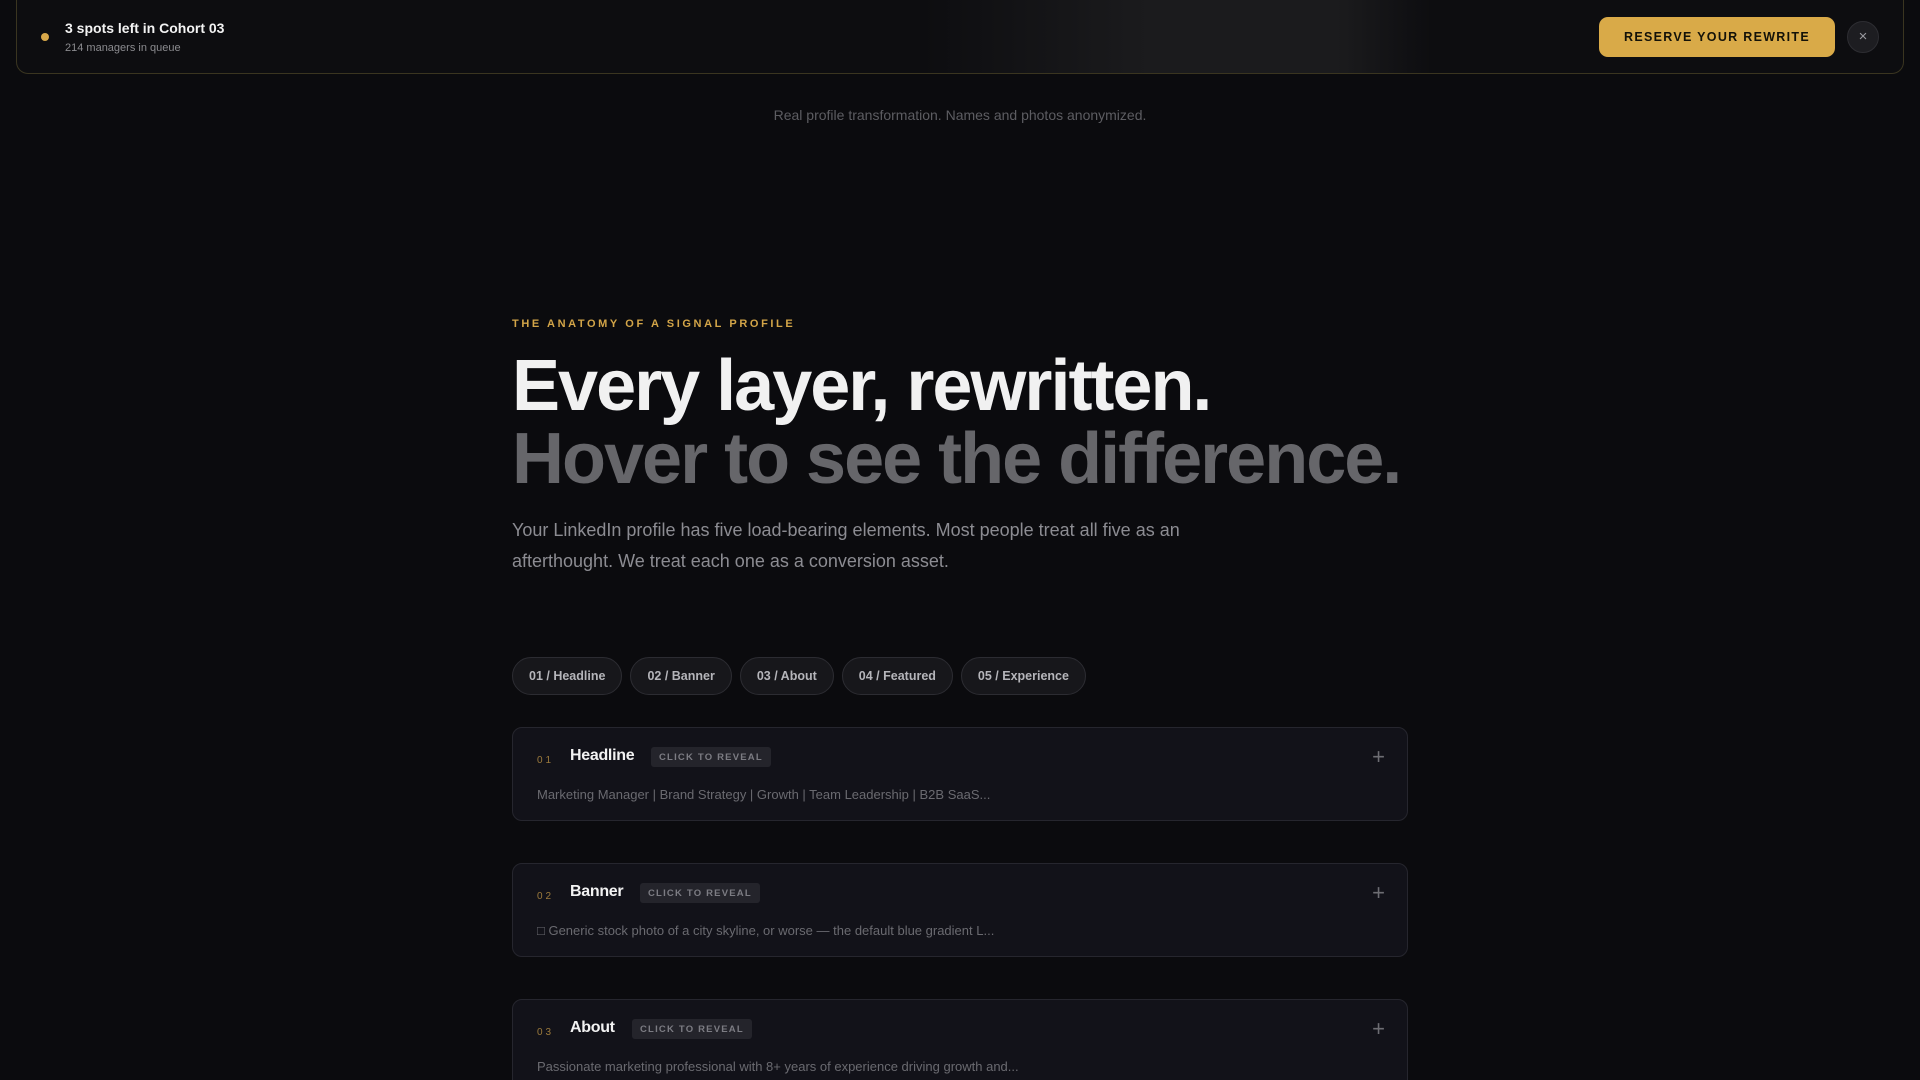 The height and width of the screenshot is (1080, 1920). What do you see at coordinates (602, 755) in the screenshot?
I see `card-title: Headline` at bounding box center [602, 755].